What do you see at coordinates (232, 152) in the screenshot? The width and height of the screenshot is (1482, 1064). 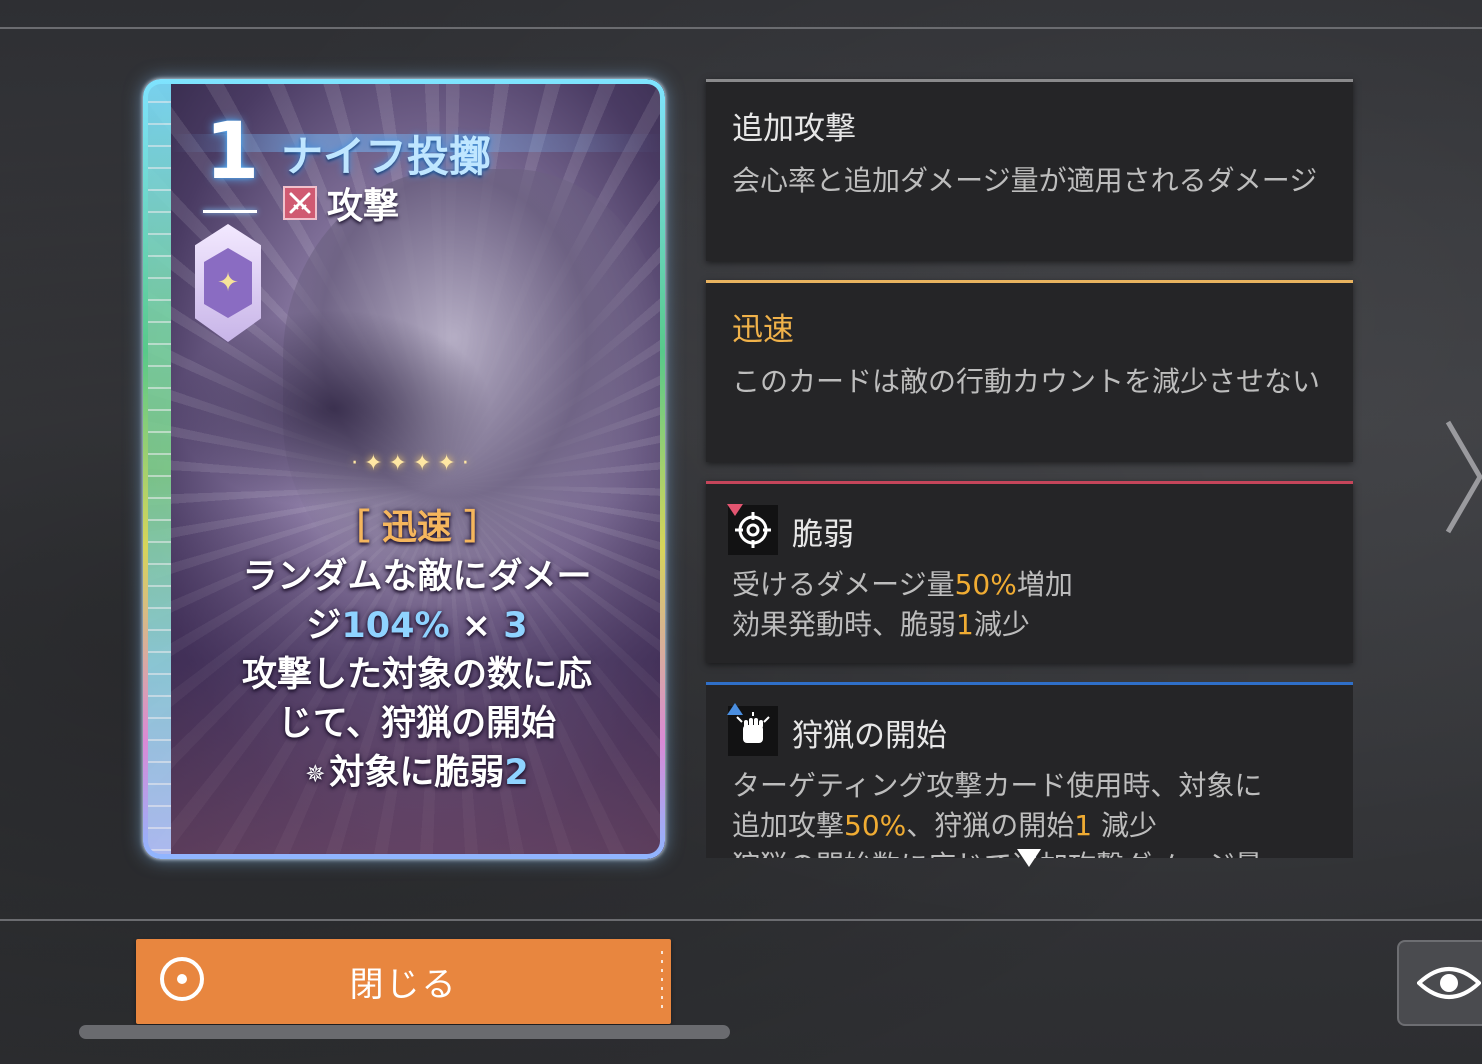 I see `card-cost: 1` at bounding box center [232, 152].